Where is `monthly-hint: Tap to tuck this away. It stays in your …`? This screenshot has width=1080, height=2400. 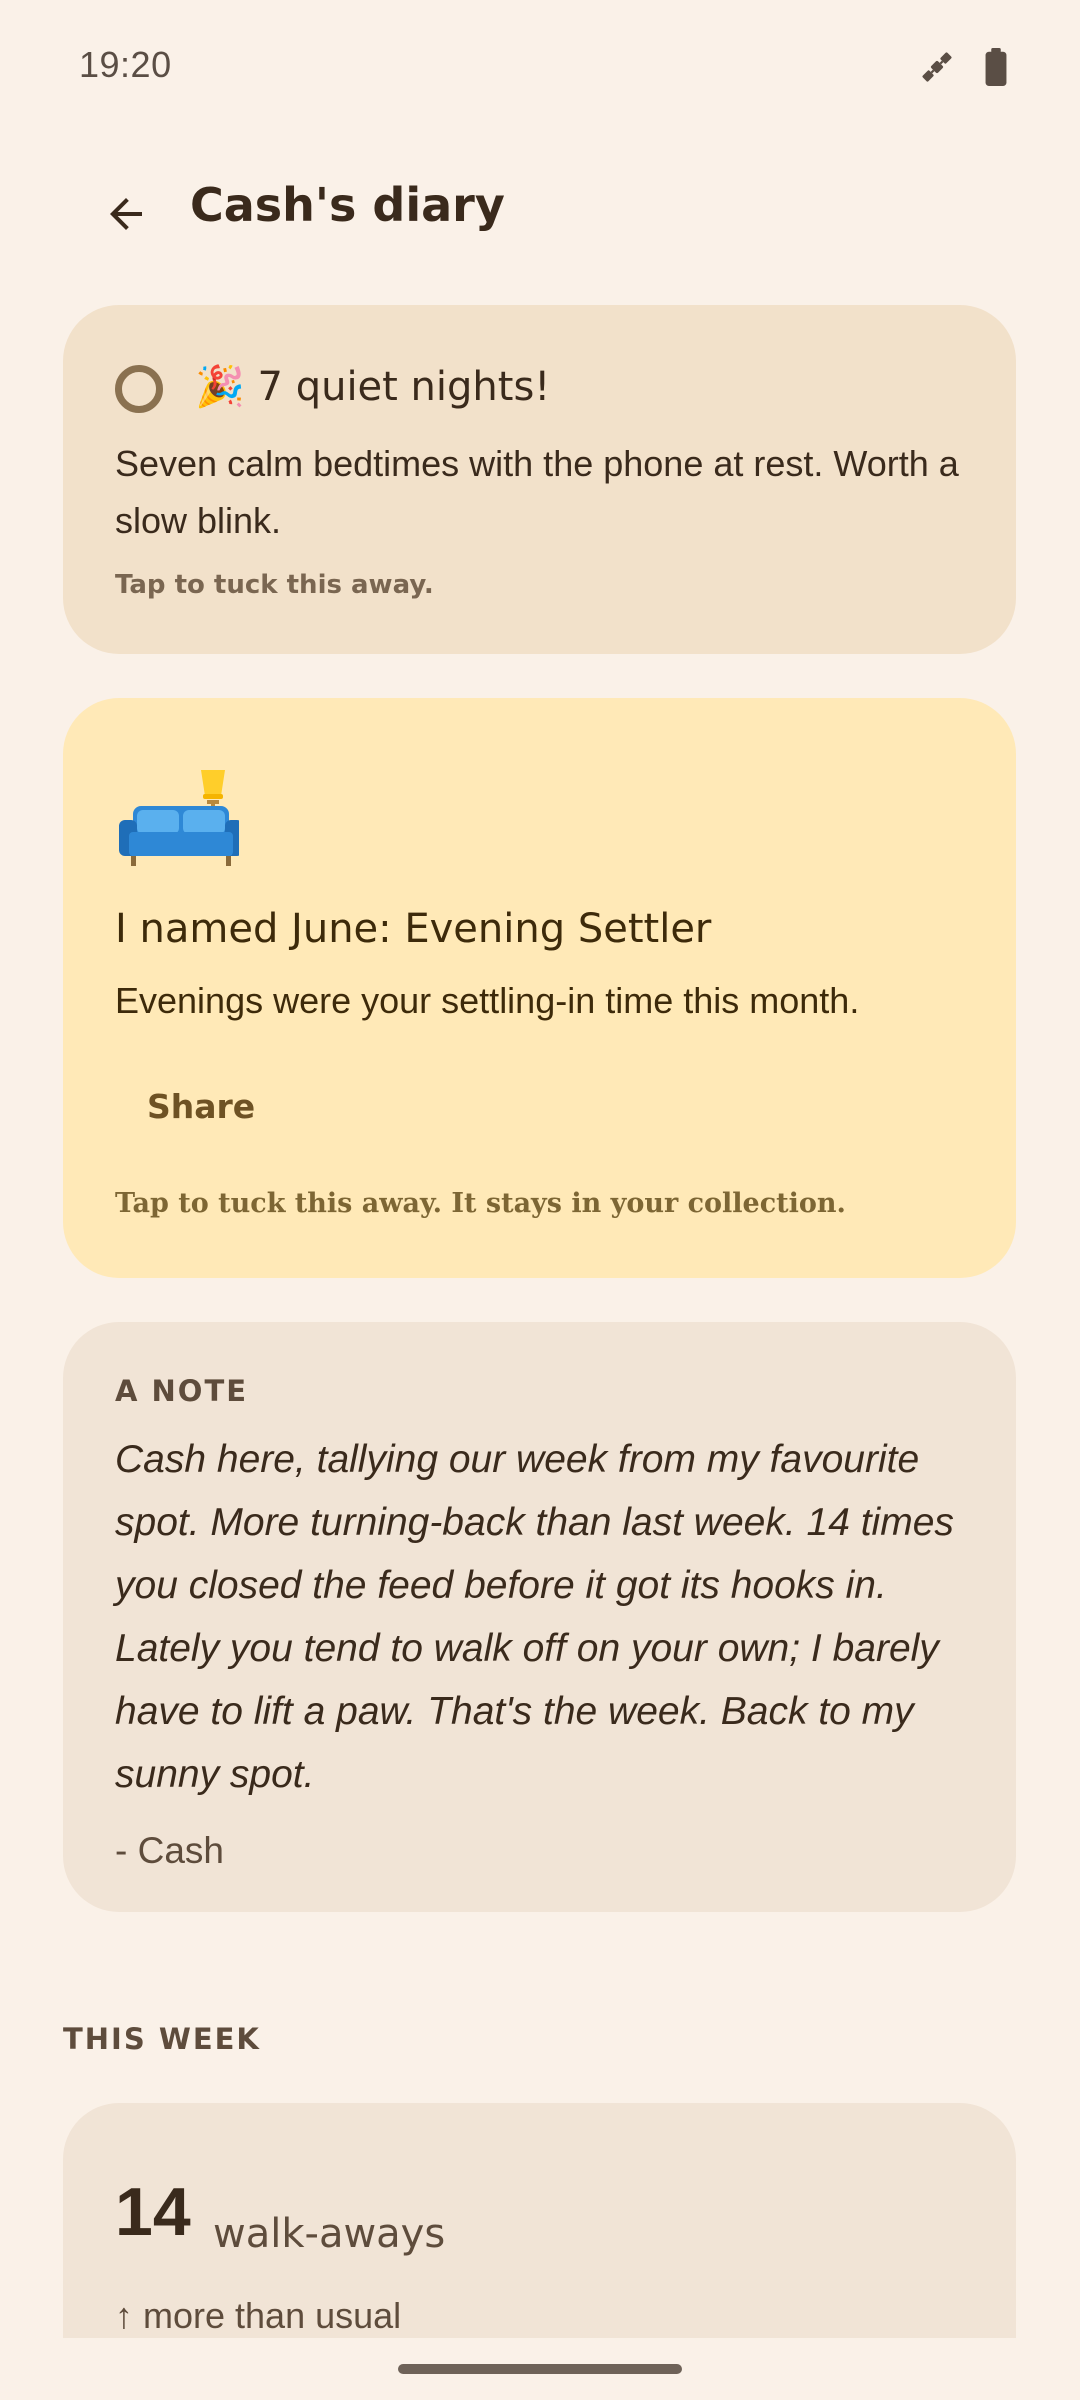
monthly-hint: Tap to tuck this away. It stays in your … is located at coordinates (480, 1203).